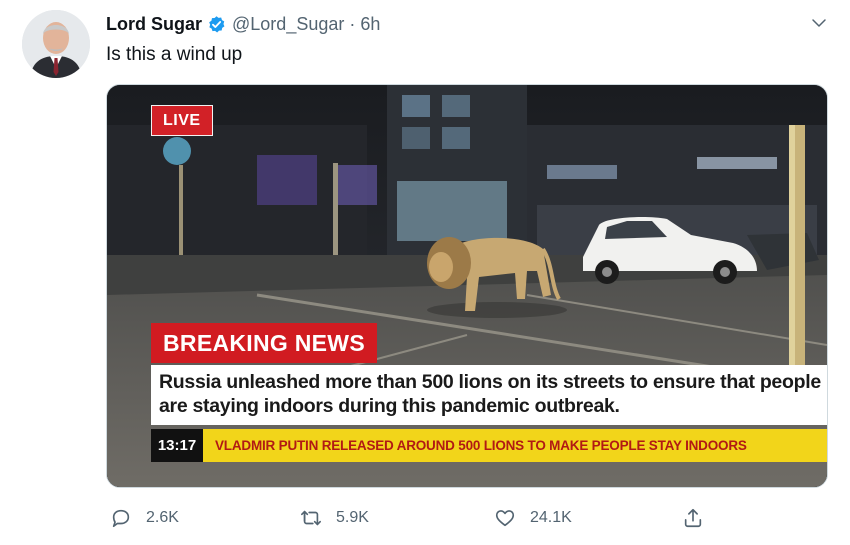 Image resolution: width=850 pixels, height=545 pixels. Describe the element at coordinates (174, 54) in the screenshot. I see `tweet-text: Is this a wind up` at that location.